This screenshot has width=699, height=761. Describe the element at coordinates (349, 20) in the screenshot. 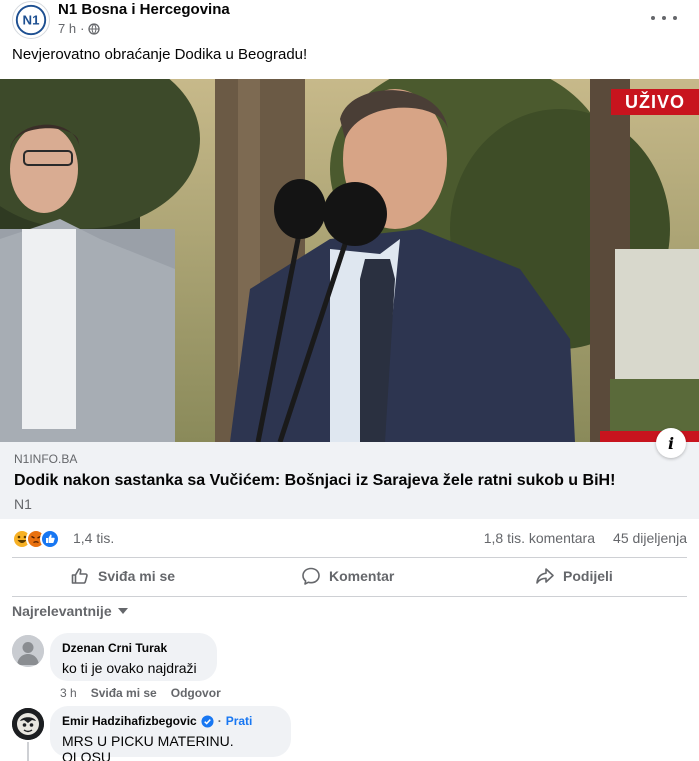

I see `post-header: N1 N1 Bosna i Hercegovina 7 h ·` at that location.